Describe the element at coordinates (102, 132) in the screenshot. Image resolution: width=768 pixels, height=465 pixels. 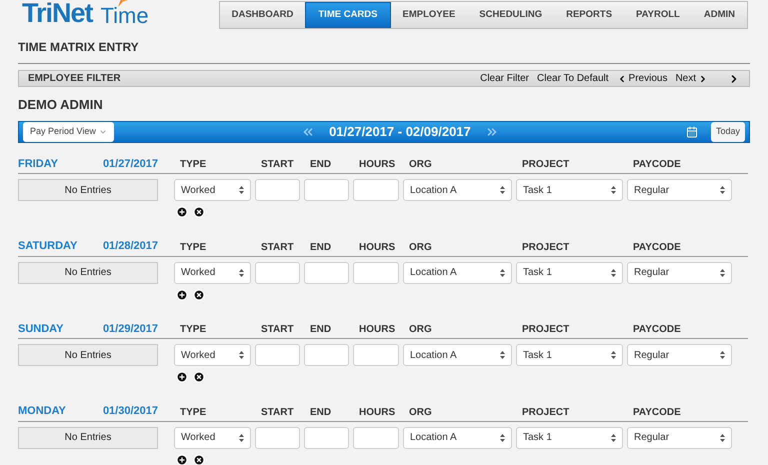
I see `caret-icon` at that location.